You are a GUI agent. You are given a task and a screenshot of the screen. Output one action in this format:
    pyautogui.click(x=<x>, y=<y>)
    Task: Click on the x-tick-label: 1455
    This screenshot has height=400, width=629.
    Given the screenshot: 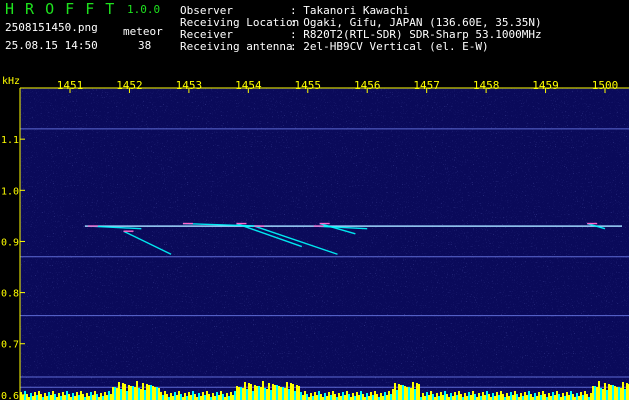 What is the action you would take?
    pyautogui.click(x=308, y=85)
    